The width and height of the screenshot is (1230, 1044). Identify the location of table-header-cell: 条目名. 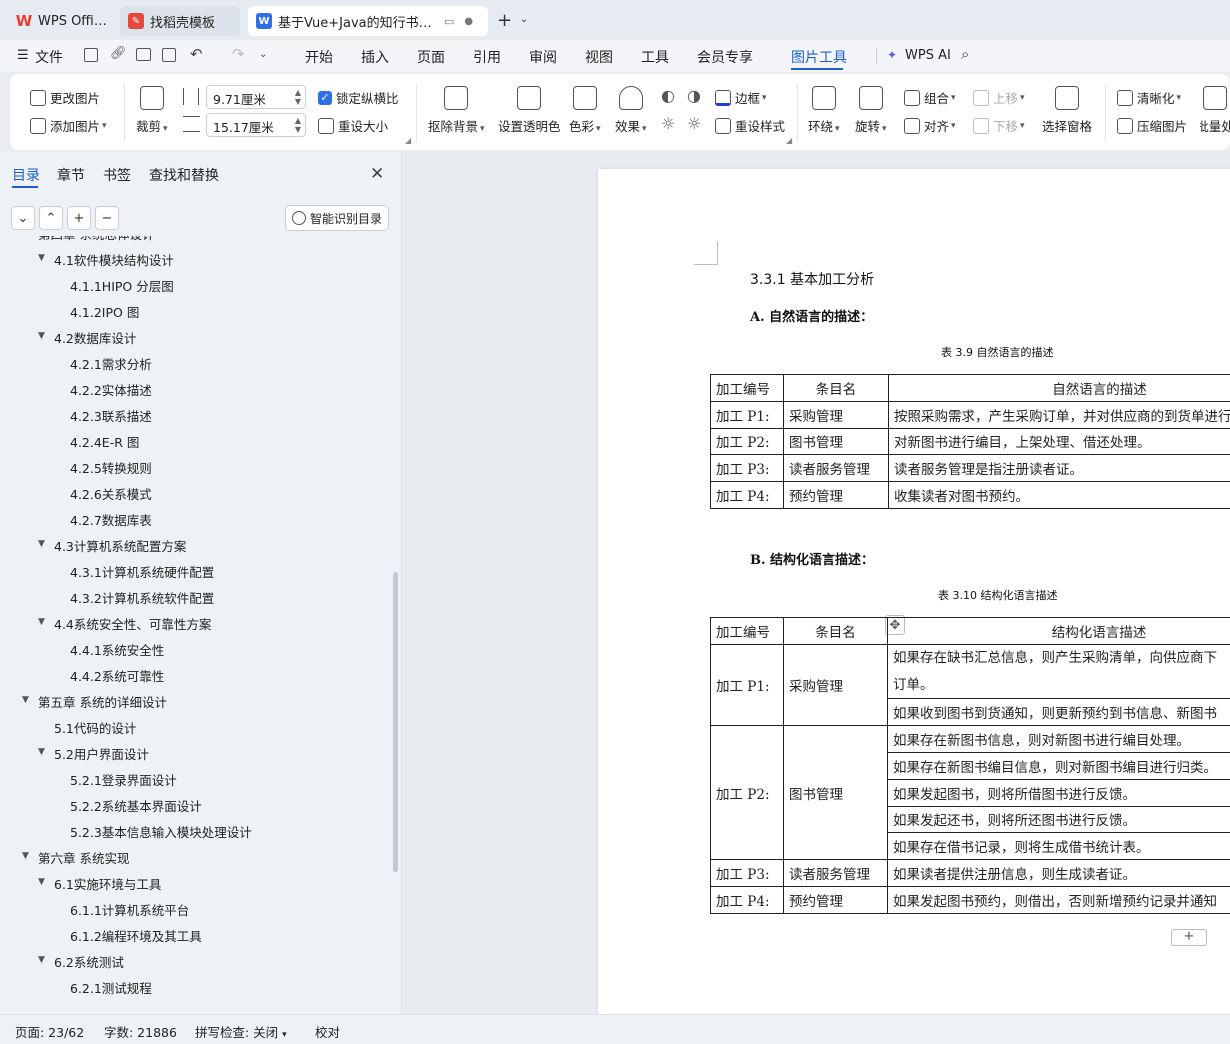
(835, 631).